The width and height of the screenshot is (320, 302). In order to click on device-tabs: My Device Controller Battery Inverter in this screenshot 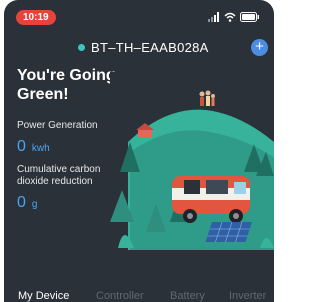, I will do `click(139, 296)`.